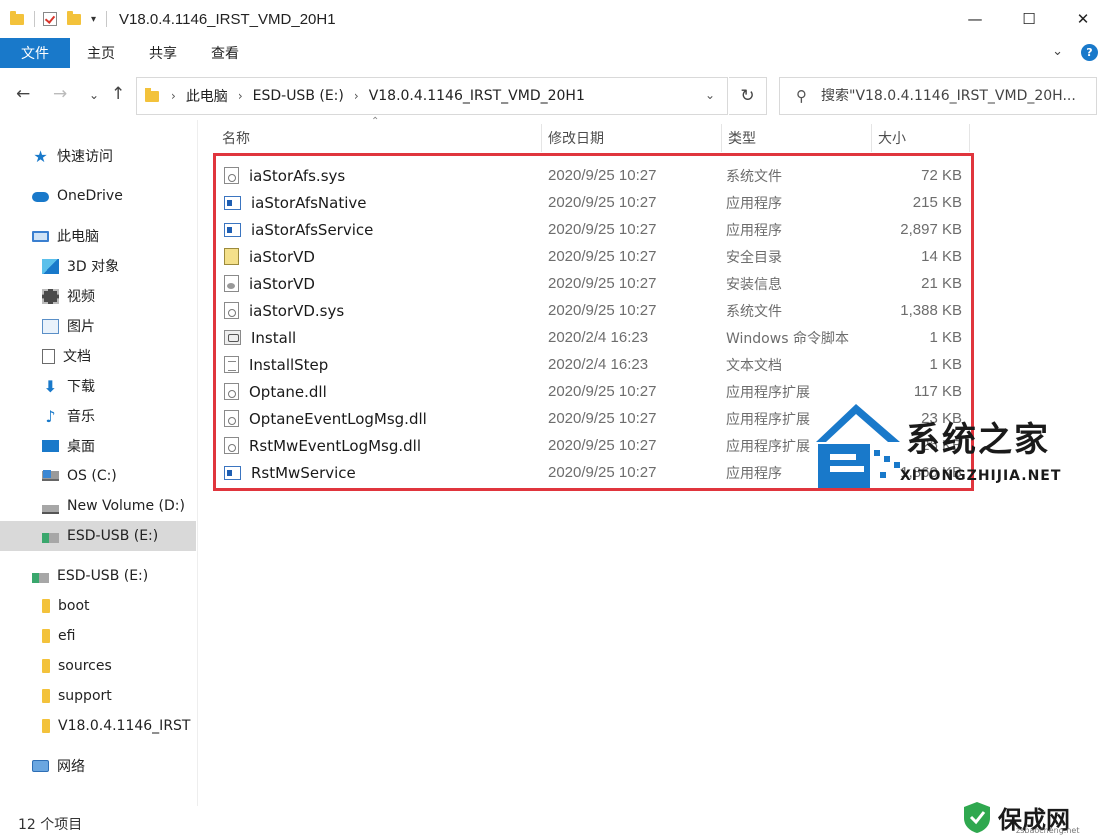 Image resolution: width=1110 pixels, height=838 pixels. What do you see at coordinates (380, 176) in the screenshot?
I see `file-name-cell: iaStorAfs.sys` at bounding box center [380, 176].